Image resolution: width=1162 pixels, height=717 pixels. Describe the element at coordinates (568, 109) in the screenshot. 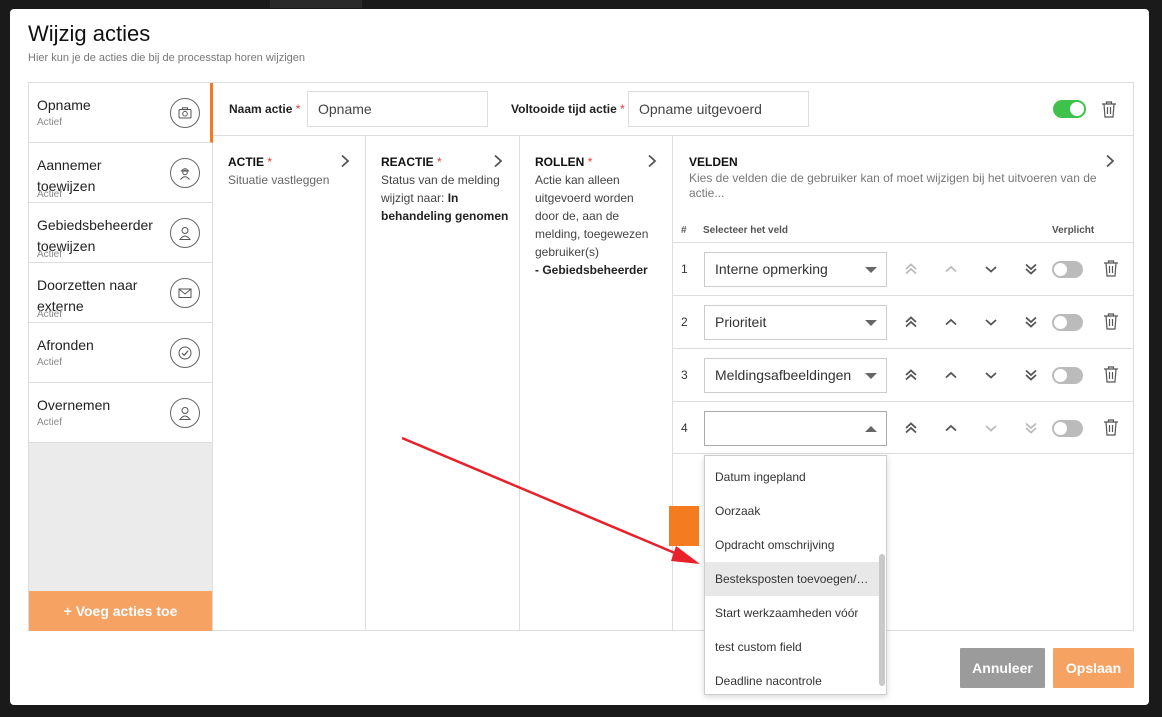

I see `completed-time-label: Voltooide tijd actie *` at that location.